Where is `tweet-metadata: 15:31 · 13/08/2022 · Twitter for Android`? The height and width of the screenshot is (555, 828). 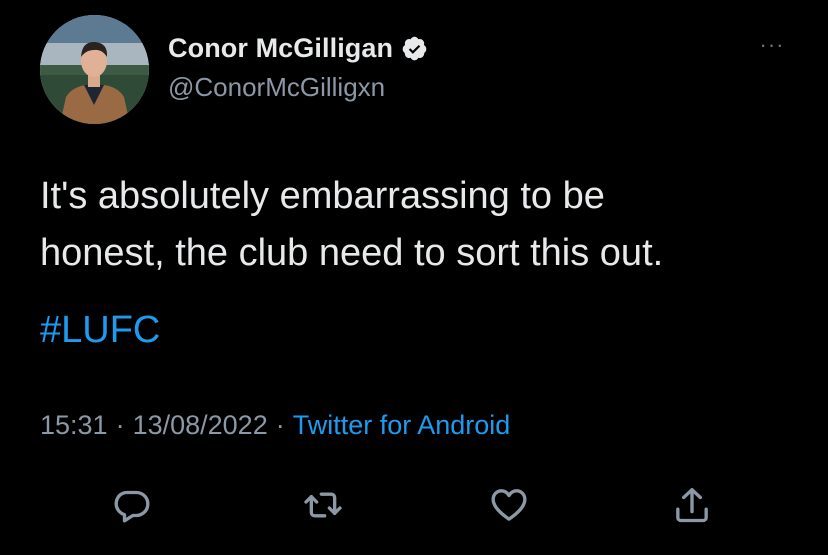 tweet-metadata: 15:31 · 13/08/2022 · Twitter for Android is located at coordinates (275, 425).